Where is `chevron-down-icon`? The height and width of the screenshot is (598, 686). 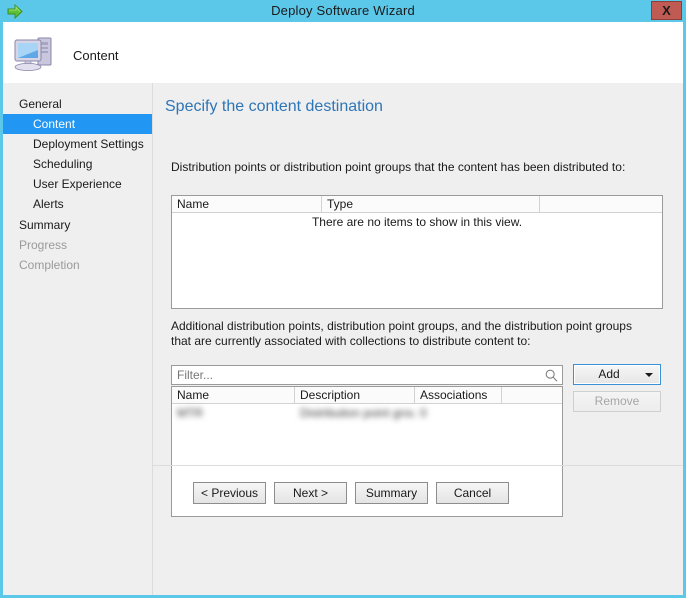
chevron-down-icon is located at coordinates (649, 375).